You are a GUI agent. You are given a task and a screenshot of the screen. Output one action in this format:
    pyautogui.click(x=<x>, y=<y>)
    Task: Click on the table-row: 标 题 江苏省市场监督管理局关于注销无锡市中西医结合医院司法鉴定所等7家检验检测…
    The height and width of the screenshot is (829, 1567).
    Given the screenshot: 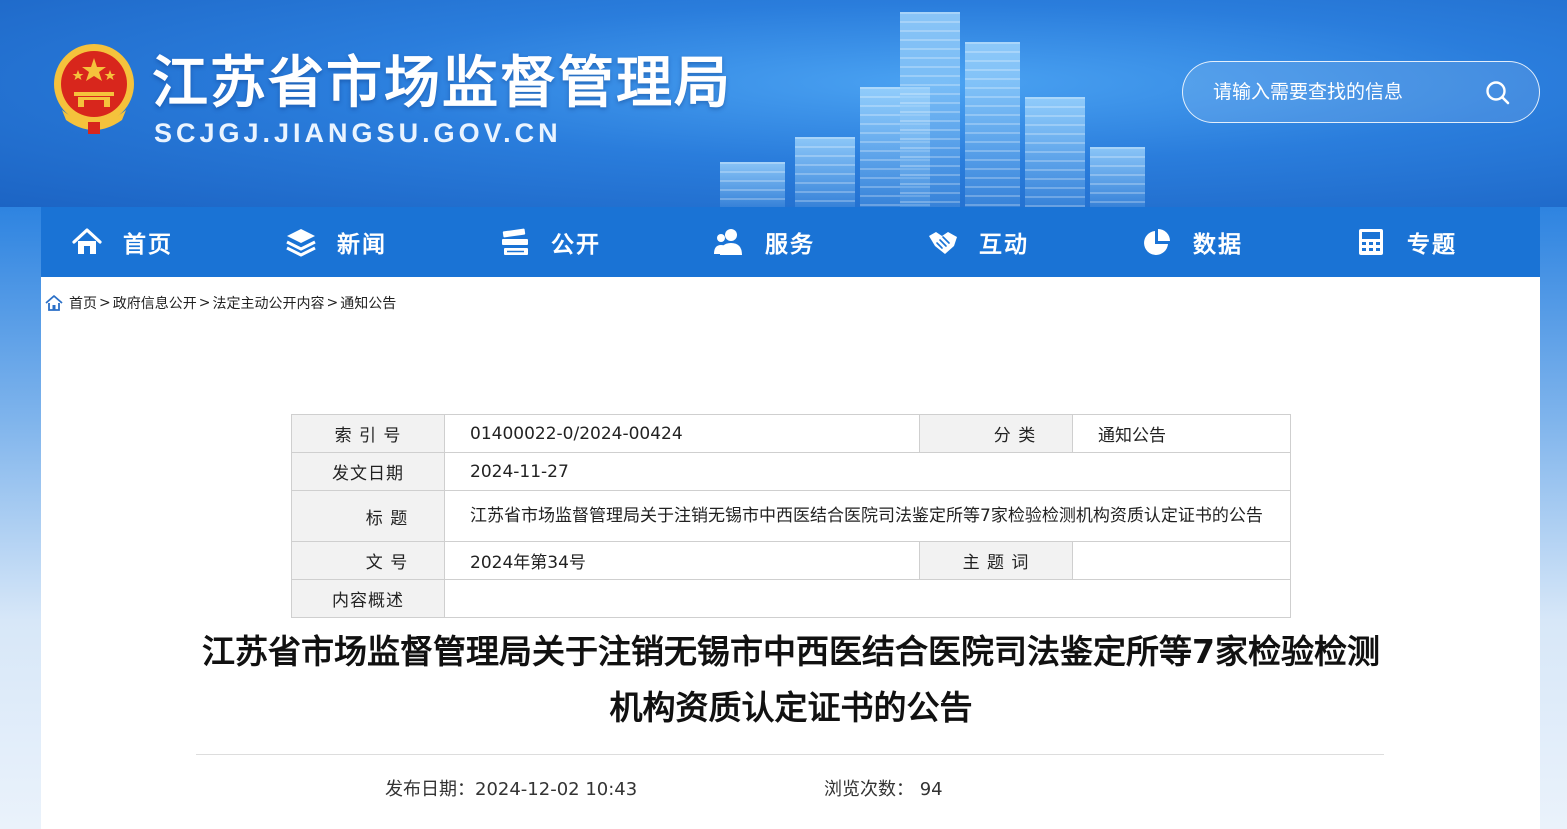 What is the action you would take?
    pyautogui.click(x=791, y=516)
    